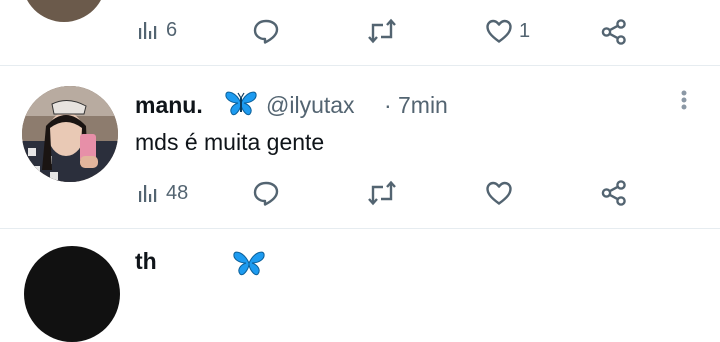 Image resolution: width=720 pixels, height=342 pixels. What do you see at coordinates (72, 294) in the screenshot?
I see `next-tweet-avatar` at bounding box center [72, 294].